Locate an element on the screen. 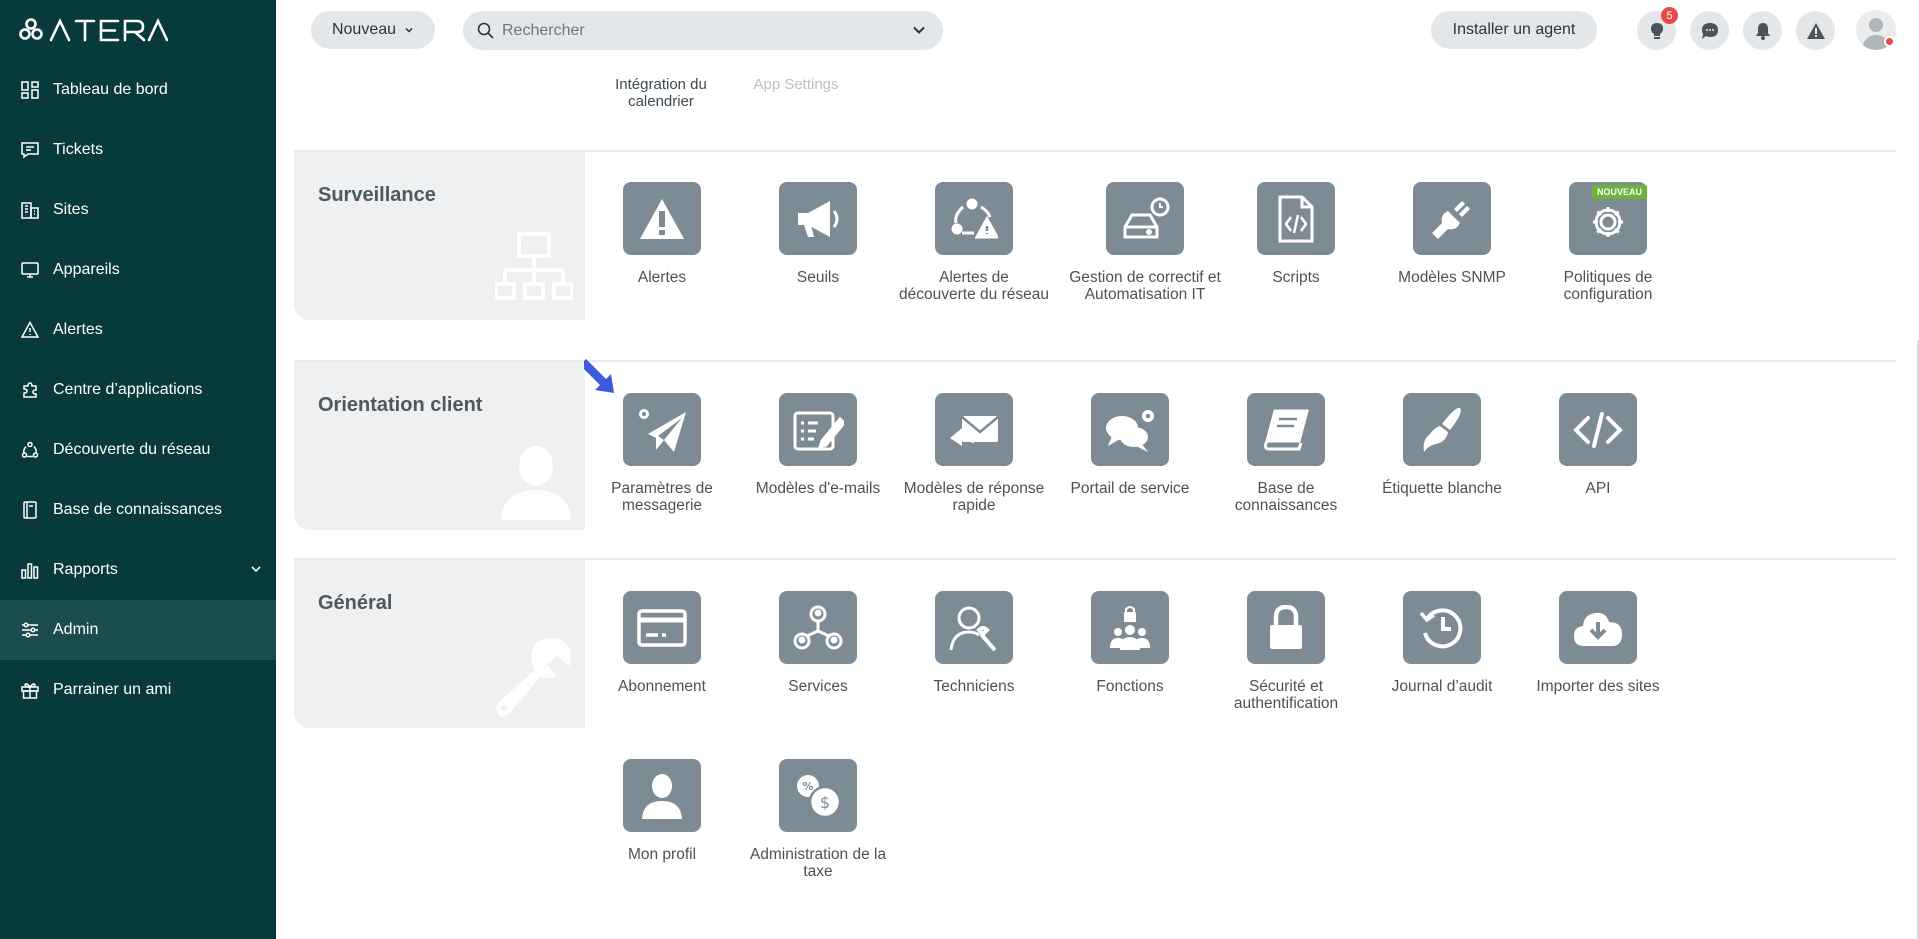 Image resolution: width=1919 pixels, height=939 pixels. tile-audit-log: Journal d’audit is located at coordinates (1442, 643).